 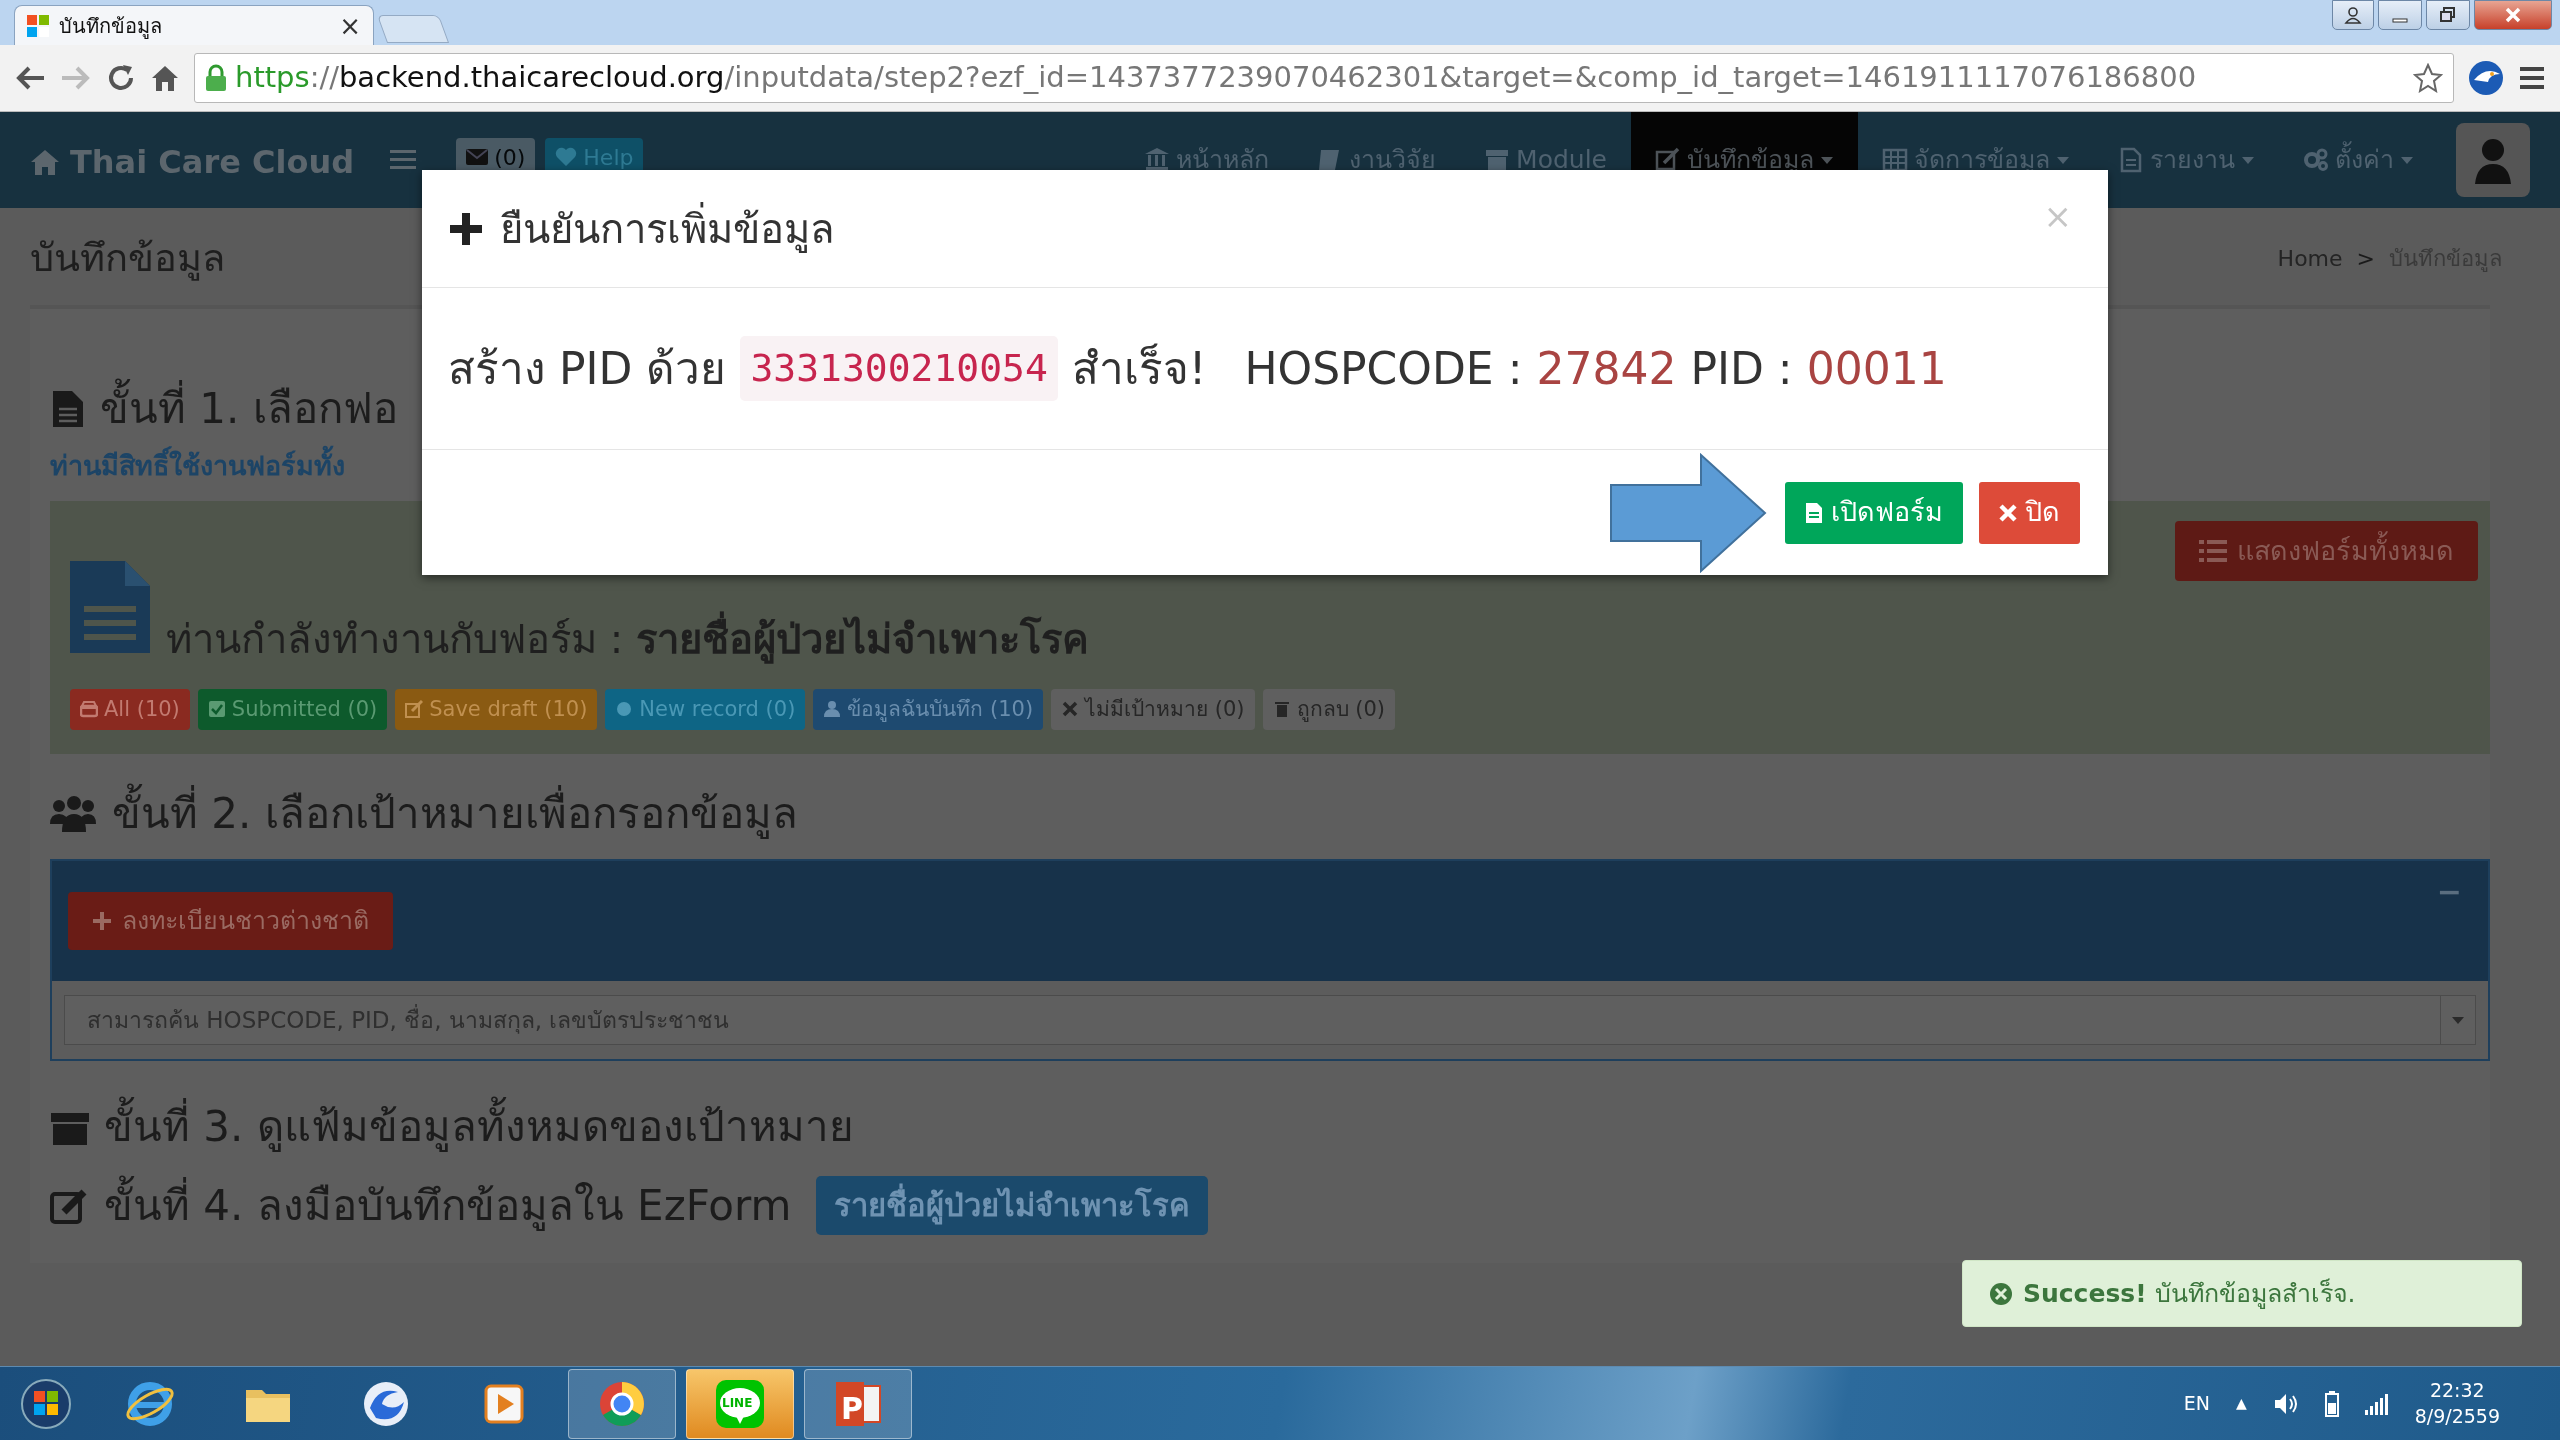 I want to click on toast-message: Success! บันทึกข้อมูลสำเร็จ., so click(x=2189, y=1294).